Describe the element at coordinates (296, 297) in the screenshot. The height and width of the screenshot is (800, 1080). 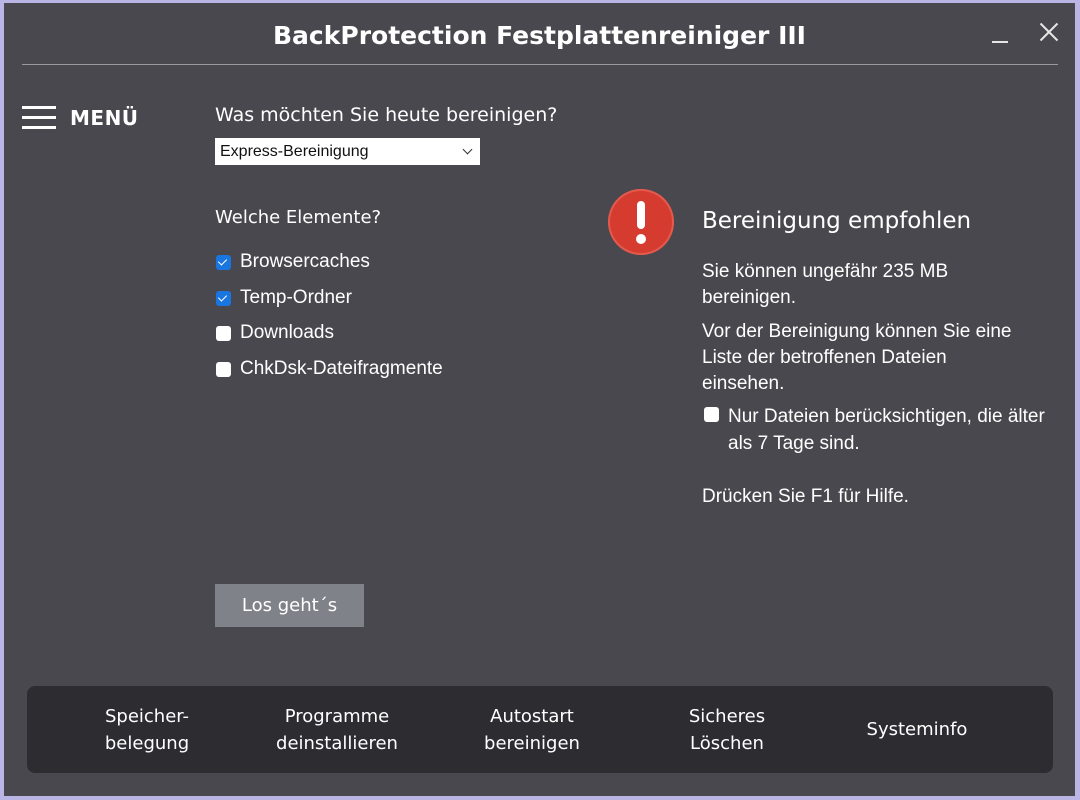
I see `checkbox-label: Temp-Ordner` at that location.